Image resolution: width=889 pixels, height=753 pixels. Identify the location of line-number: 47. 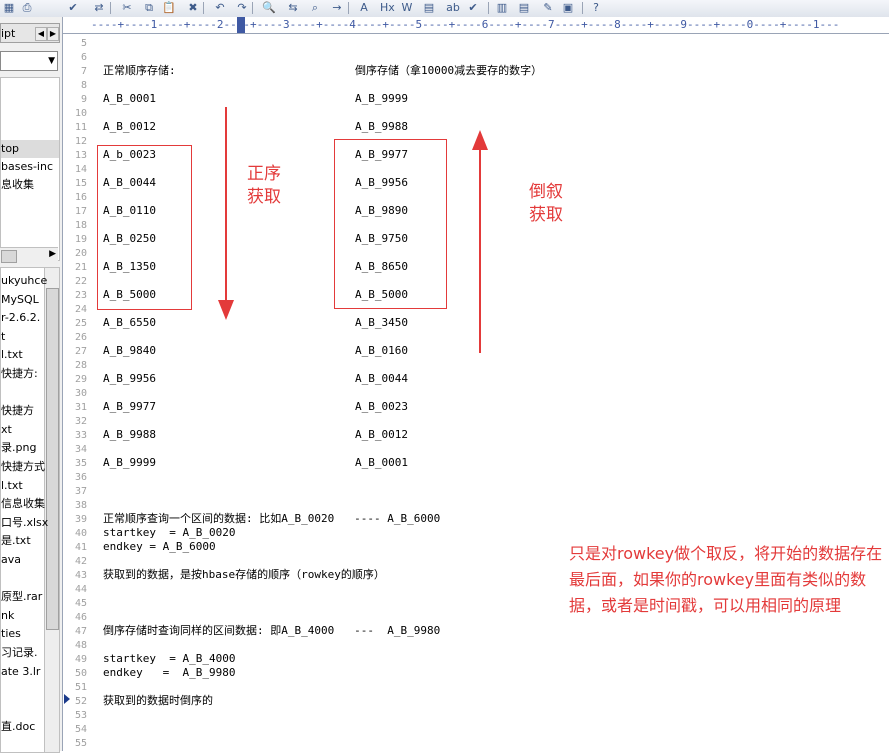
(80, 631).